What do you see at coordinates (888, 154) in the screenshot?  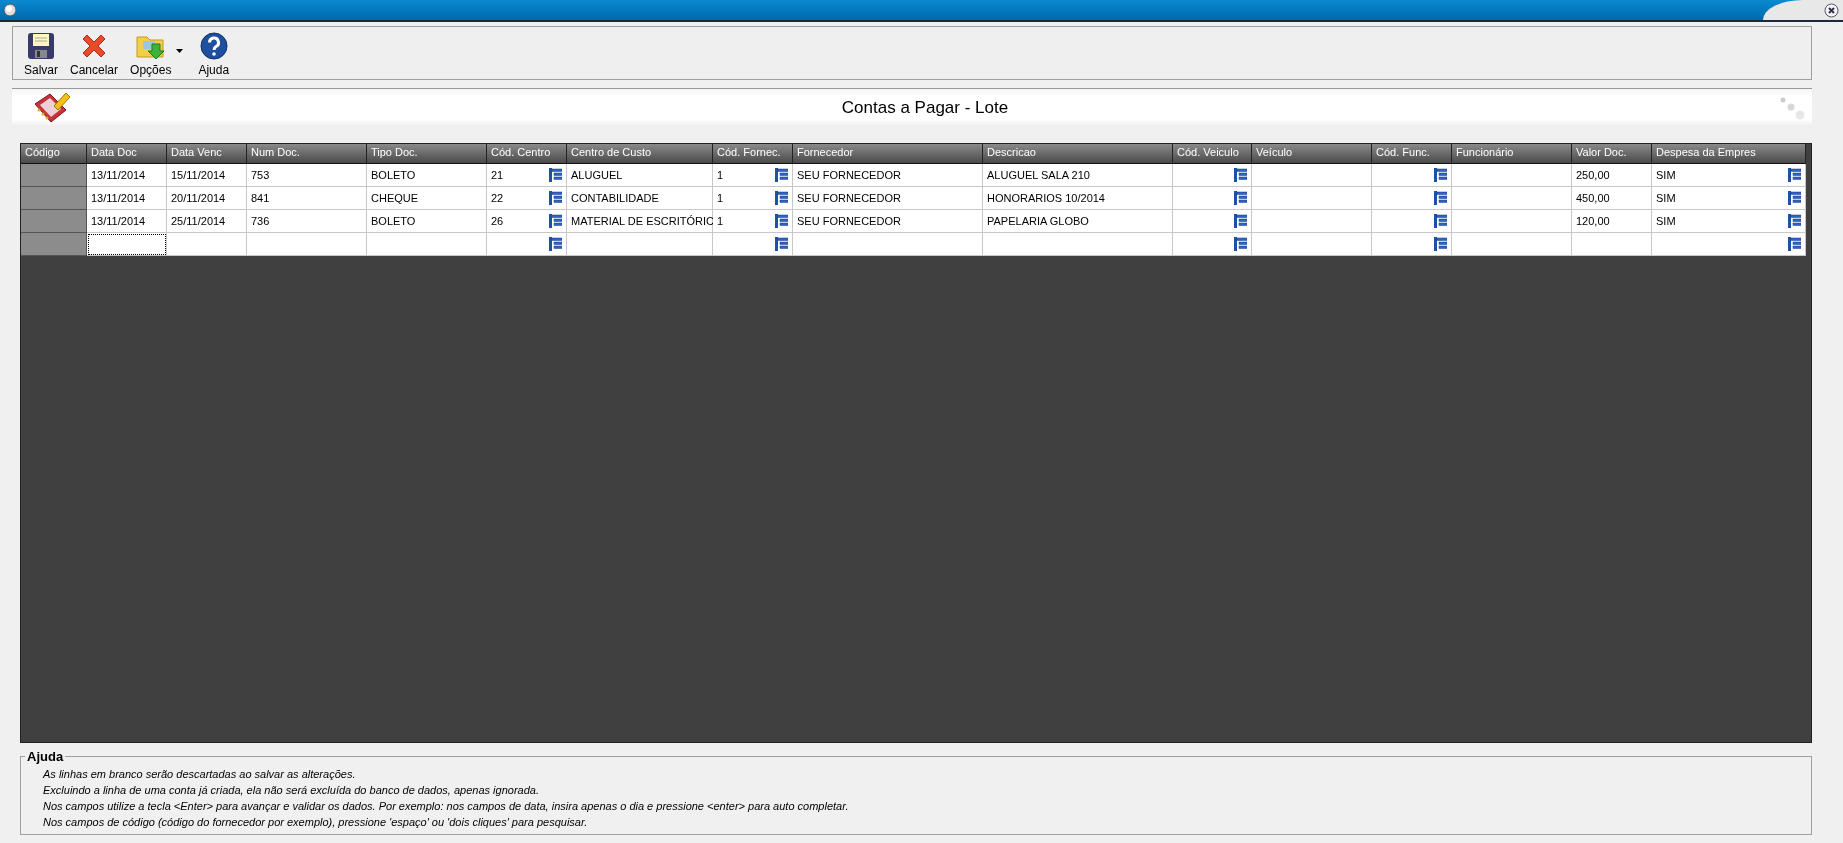 I see `column-header: Fornecedor` at bounding box center [888, 154].